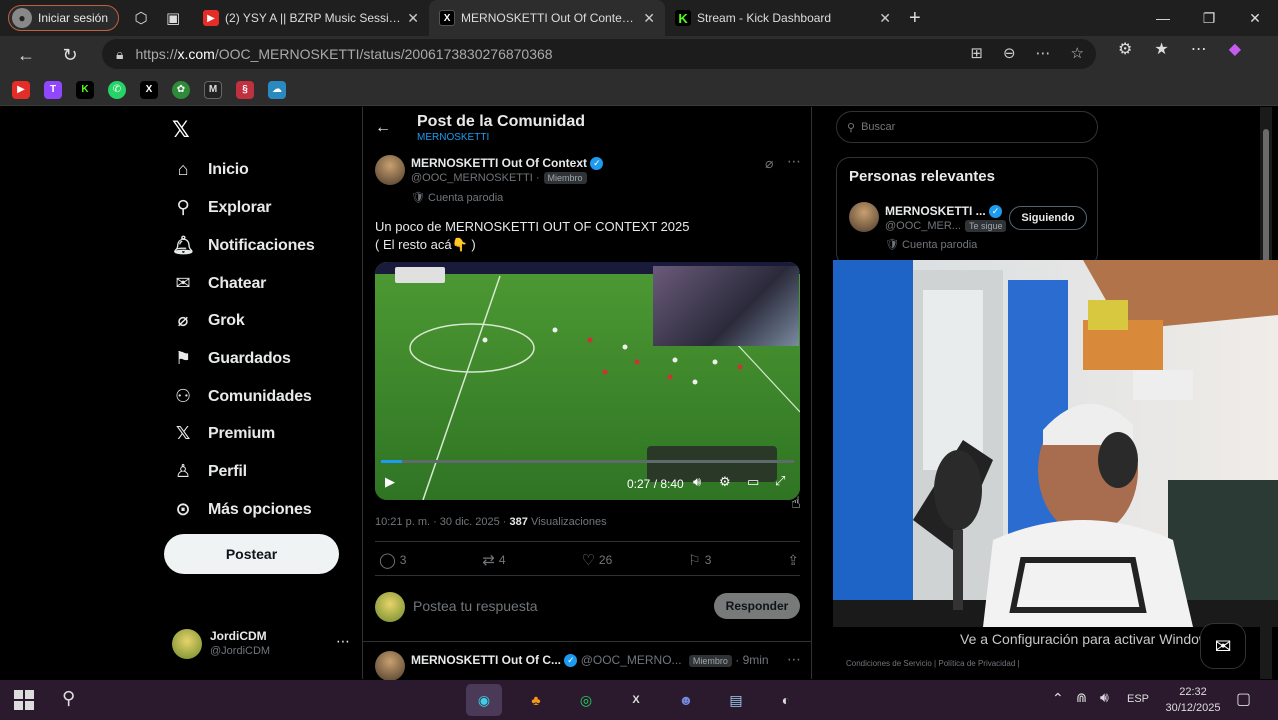 The height and width of the screenshot is (720, 1278). I want to click on share-button: ⇪, so click(793, 560).